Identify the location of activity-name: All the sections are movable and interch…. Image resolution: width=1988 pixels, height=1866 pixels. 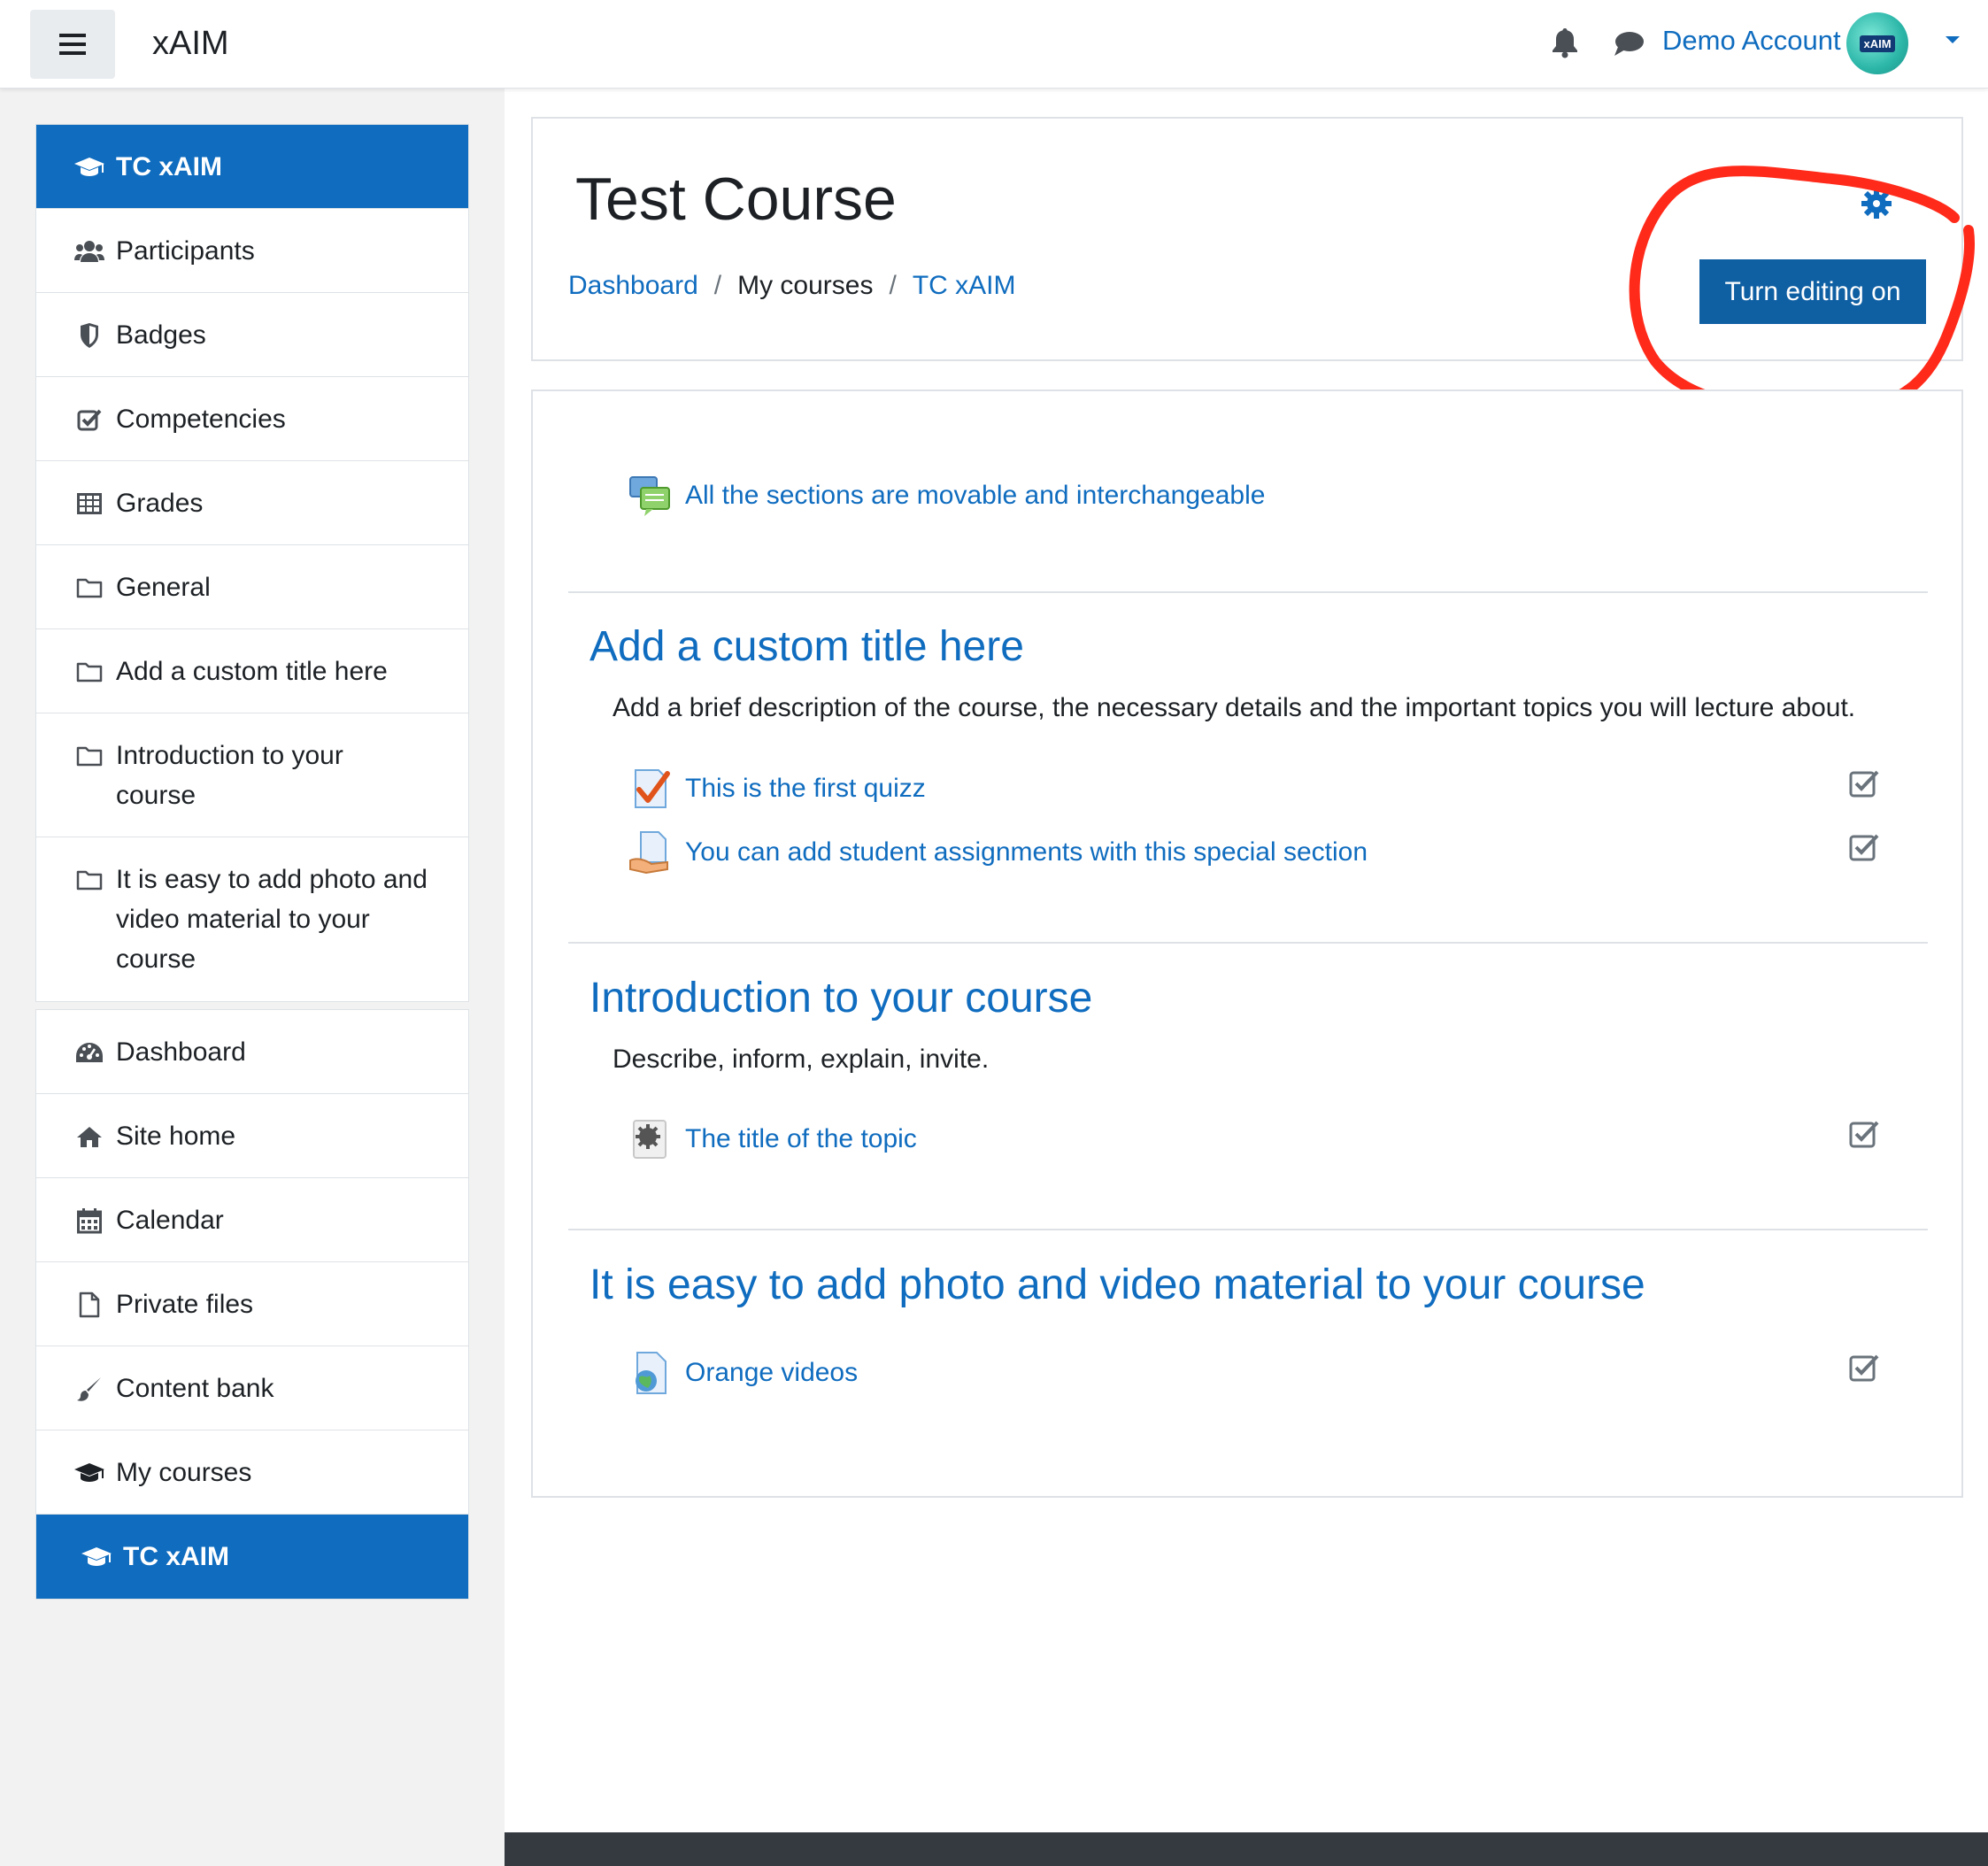
(975, 496).